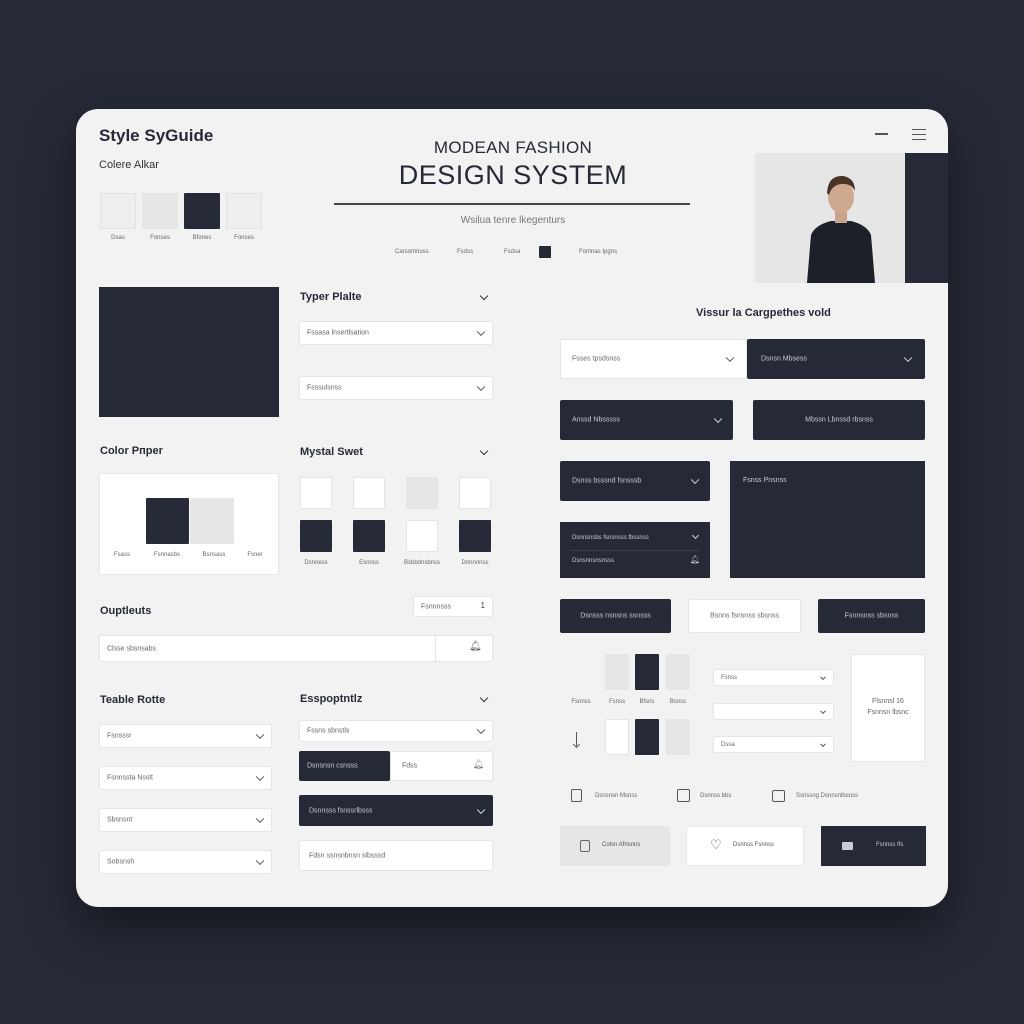  I want to click on hero-swatch-chip, so click(545, 252).